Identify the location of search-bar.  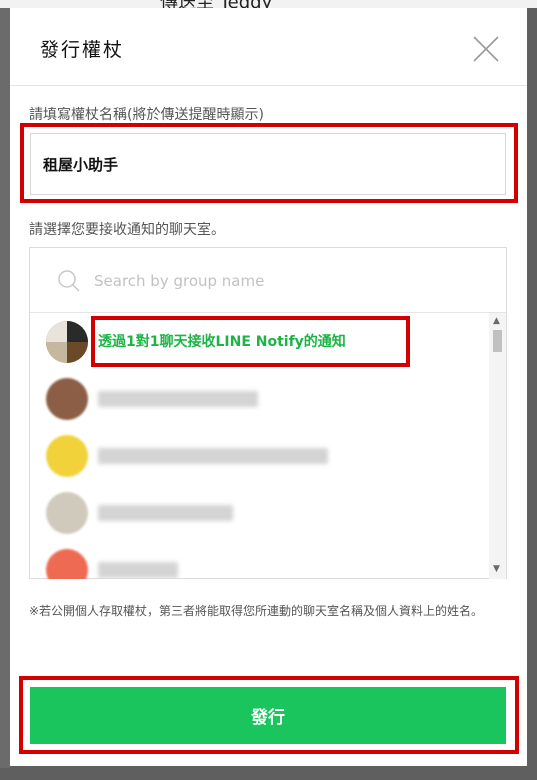
(268, 280).